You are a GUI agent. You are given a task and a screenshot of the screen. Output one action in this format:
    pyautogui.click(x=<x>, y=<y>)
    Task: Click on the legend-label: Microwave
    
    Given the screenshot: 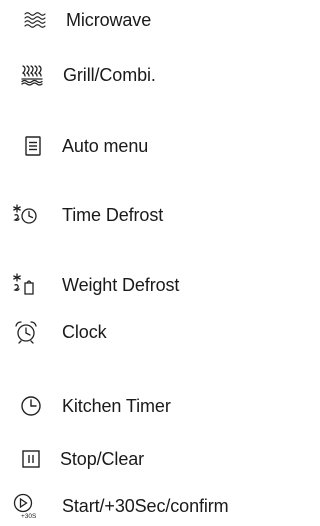 What is the action you would take?
    pyautogui.click(x=109, y=20)
    